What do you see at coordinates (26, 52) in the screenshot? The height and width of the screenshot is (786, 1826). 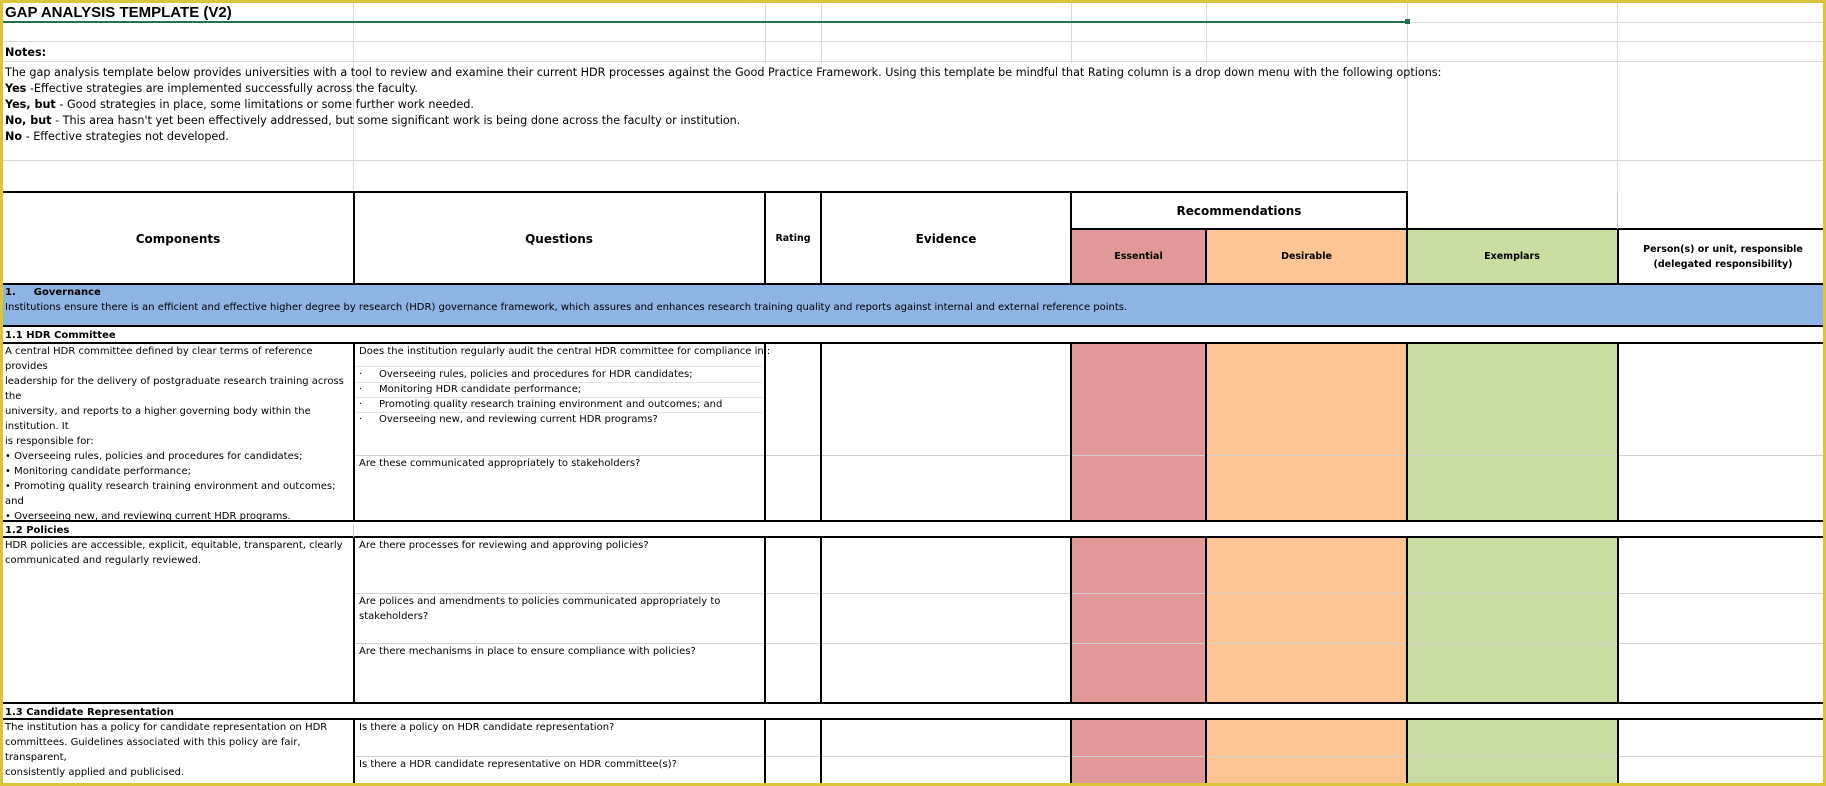 I see `notes-label: Notes:` at bounding box center [26, 52].